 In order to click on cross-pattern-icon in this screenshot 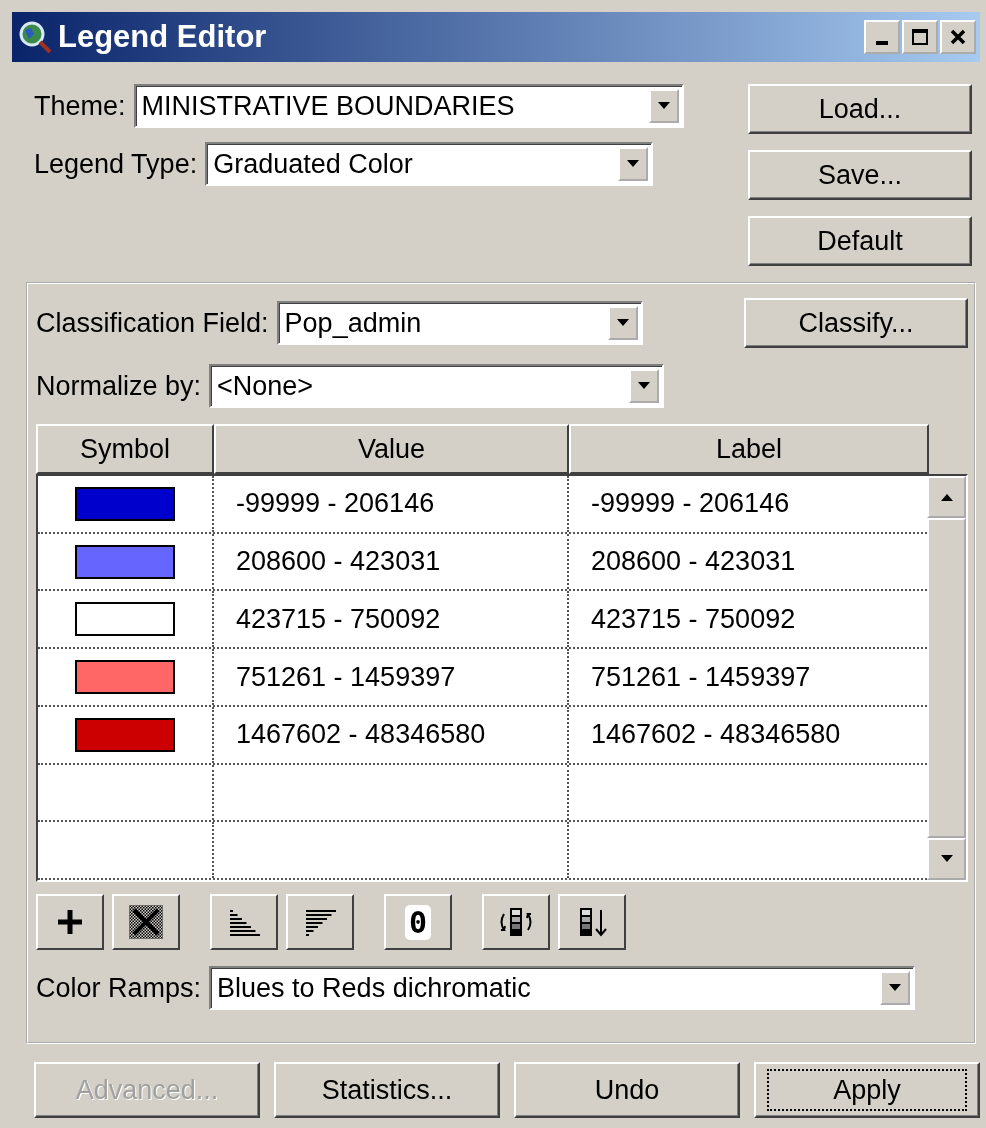, I will do `click(146, 922)`.